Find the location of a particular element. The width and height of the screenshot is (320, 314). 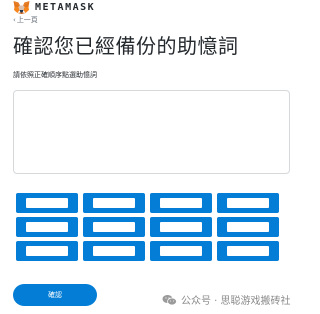

app-header: METAMASK is located at coordinates (54, 7).